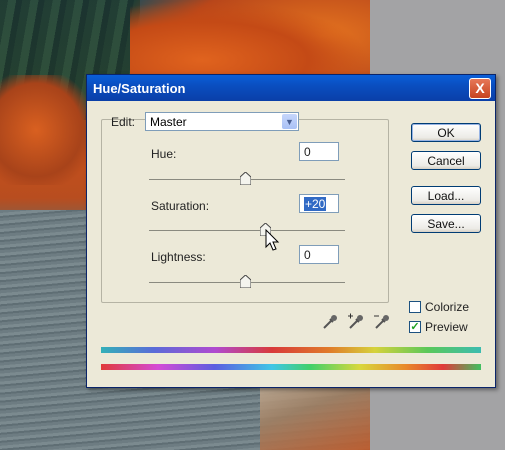 Image resolution: width=505 pixels, height=450 pixels. What do you see at coordinates (45, 130) in the screenshot?
I see `photo-left-bank` at bounding box center [45, 130].